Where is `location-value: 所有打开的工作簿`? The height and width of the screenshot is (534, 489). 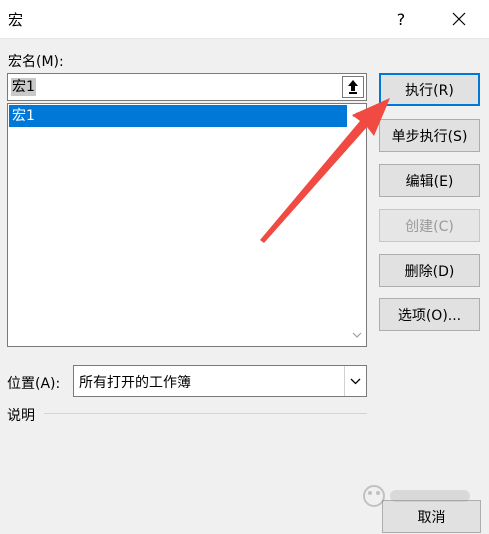 location-value: 所有打开的工作簿 is located at coordinates (135, 383).